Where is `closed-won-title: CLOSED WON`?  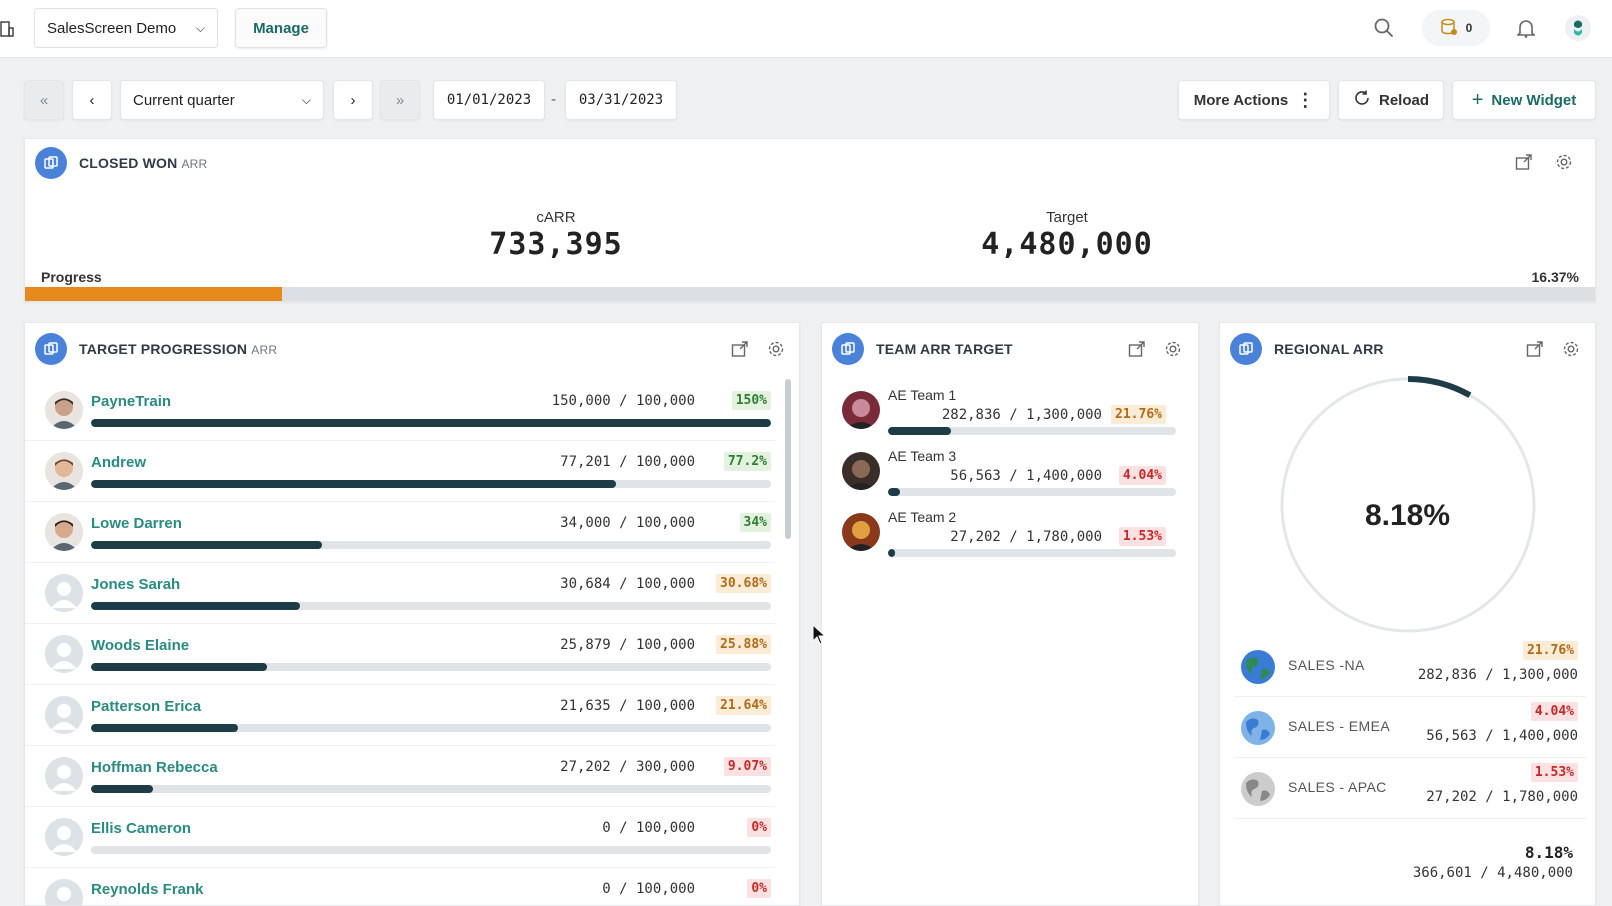 closed-won-title: CLOSED WON is located at coordinates (128, 163).